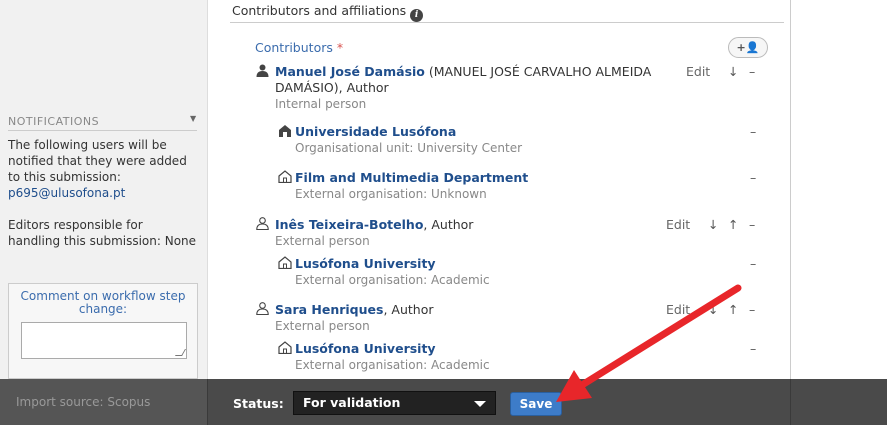  Describe the element at coordinates (838, 402) in the screenshot. I see `footer-right` at that location.